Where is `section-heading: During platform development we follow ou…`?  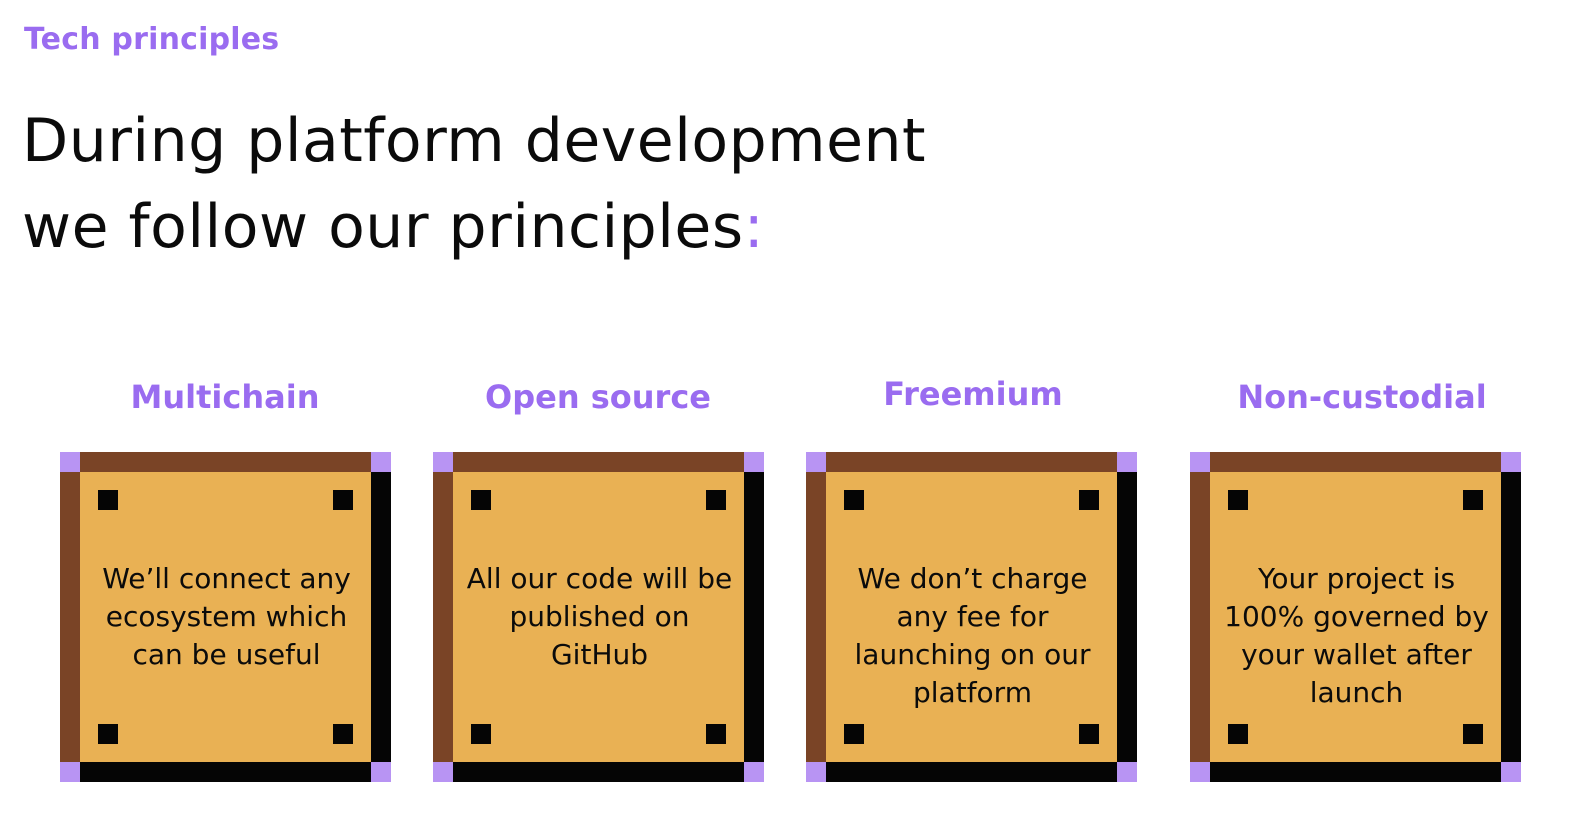
section-heading: During platform development we follow ou… is located at coordinates (474, 184).